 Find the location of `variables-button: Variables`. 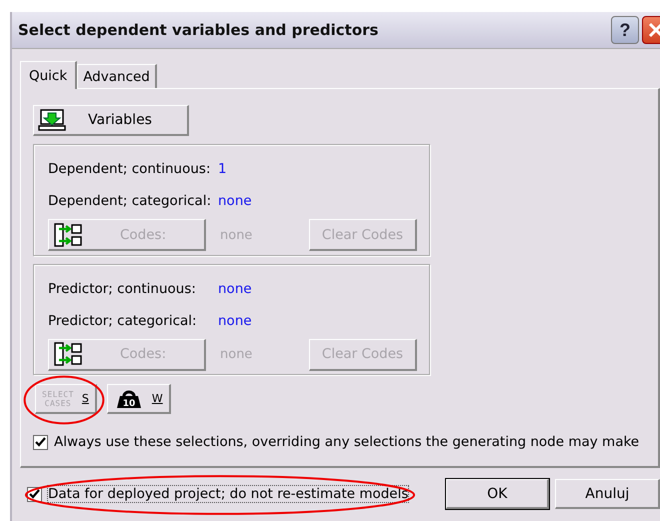

variables-button: Variables is located at coordinates (111, 120).